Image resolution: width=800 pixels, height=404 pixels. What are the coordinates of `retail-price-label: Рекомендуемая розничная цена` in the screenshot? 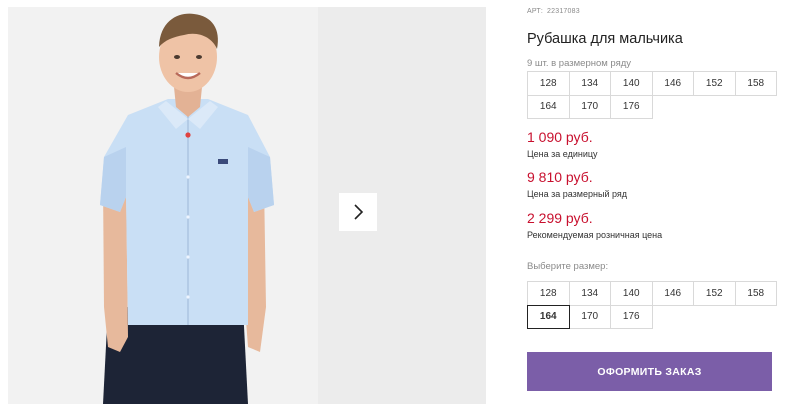 It's located at (595, 235).